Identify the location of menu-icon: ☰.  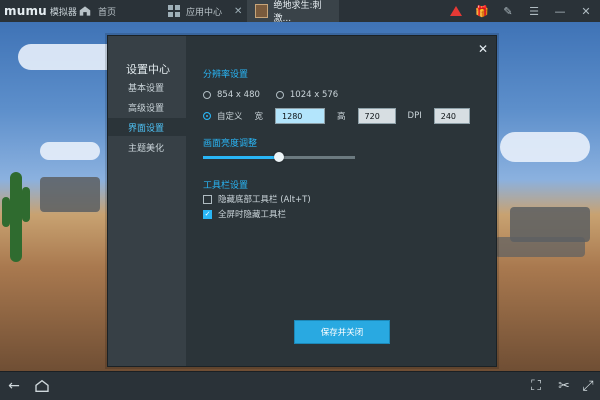
(534, 11).